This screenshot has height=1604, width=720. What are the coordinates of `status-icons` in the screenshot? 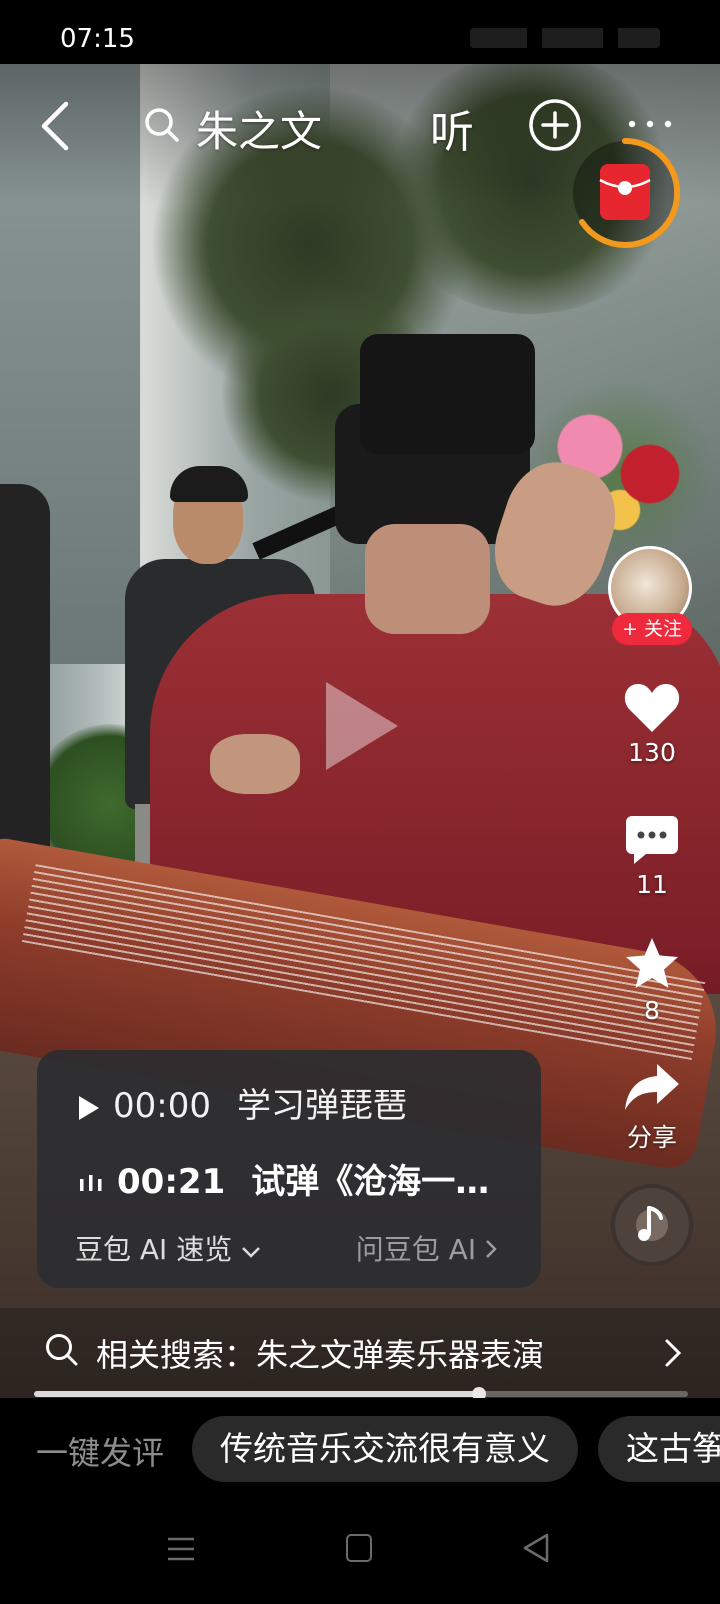 It's located at (565, 38).